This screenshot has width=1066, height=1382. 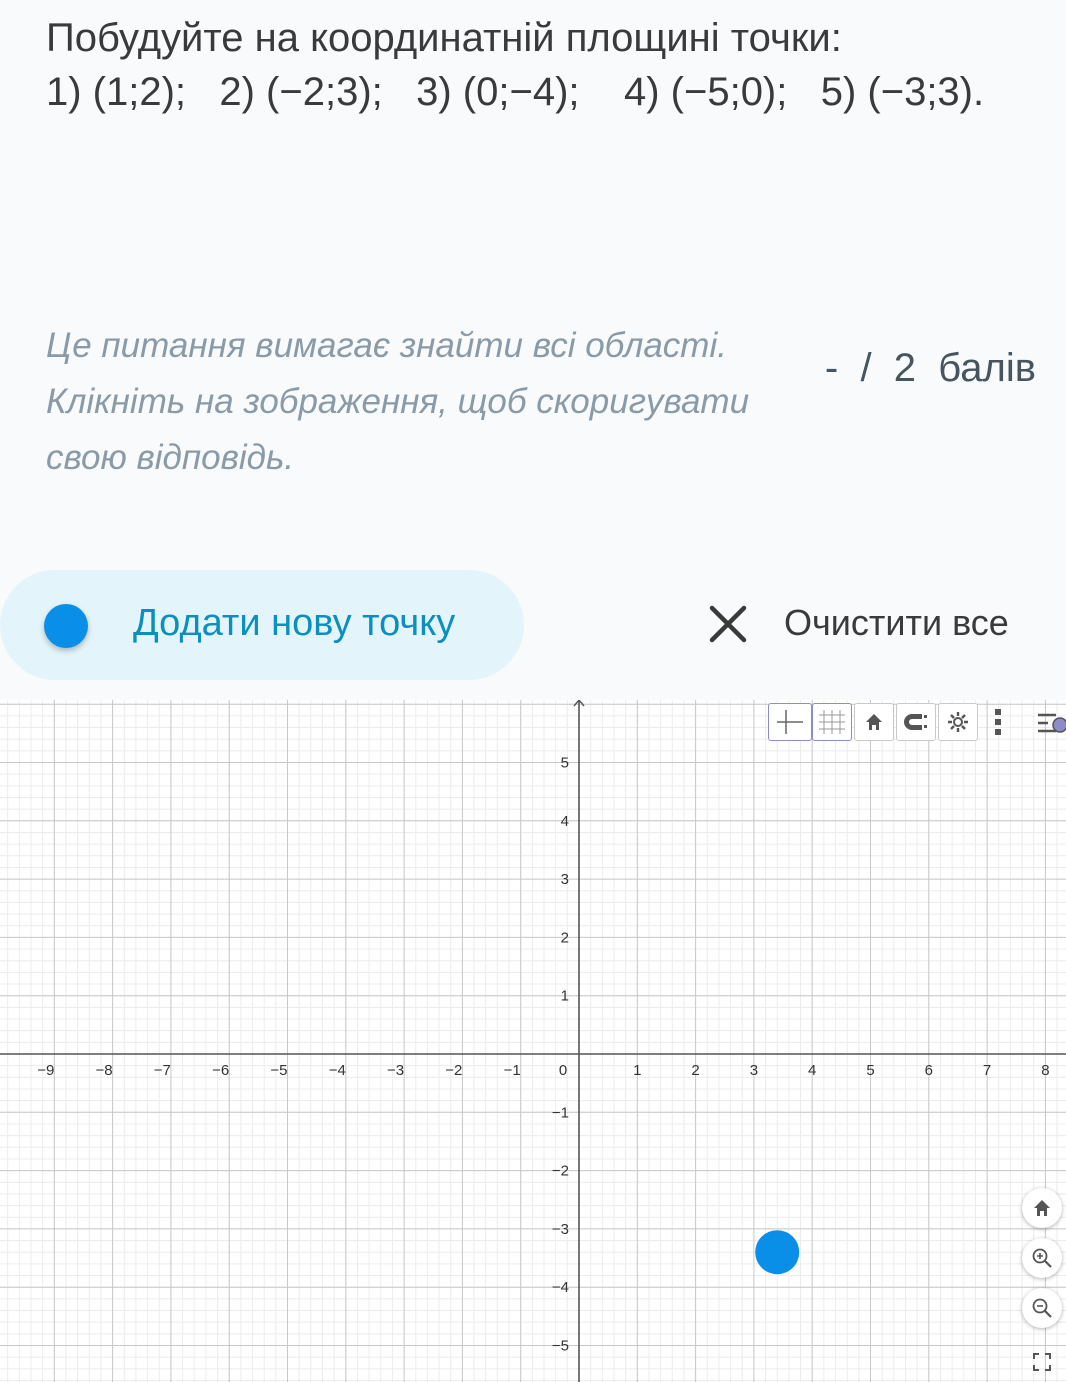 What do you see at coordinates (560, 1171) in the screenshot?
I see `y-tick-label: −2` at bounding box center [560, 1171].